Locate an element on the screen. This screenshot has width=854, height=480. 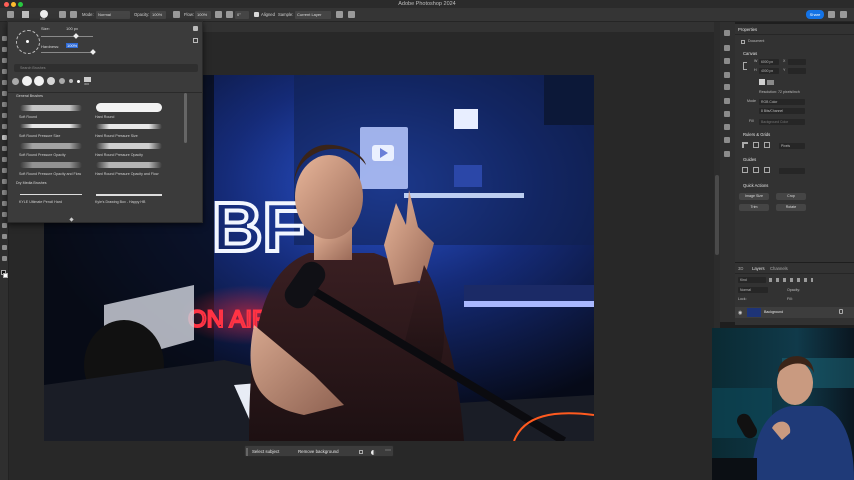
properties-tab: Properties is located at coordinates (747, 29).